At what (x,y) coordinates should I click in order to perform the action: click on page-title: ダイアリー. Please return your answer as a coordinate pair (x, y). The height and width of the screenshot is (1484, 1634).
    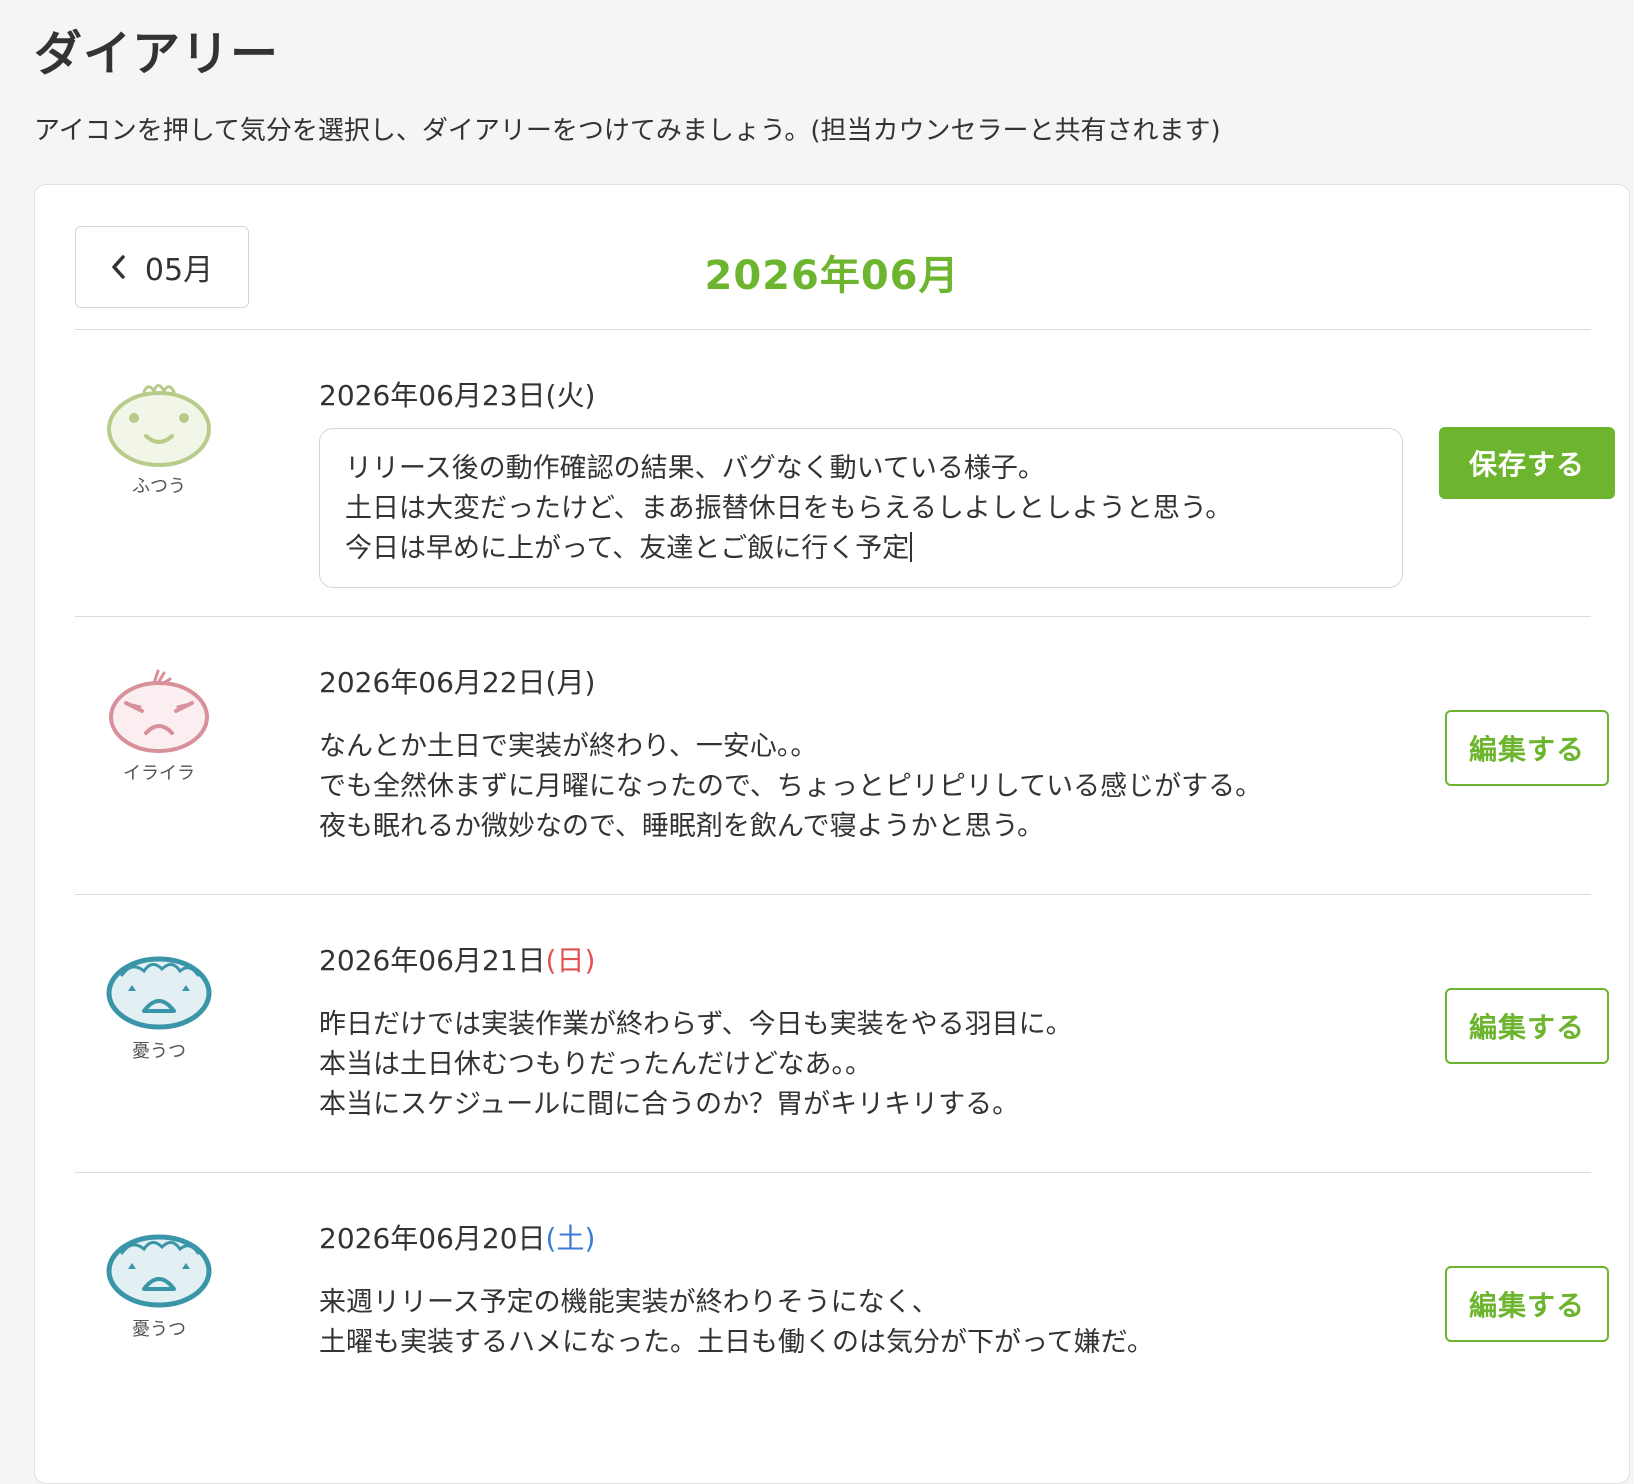
    Looking at the image, I should click on (157, 54).